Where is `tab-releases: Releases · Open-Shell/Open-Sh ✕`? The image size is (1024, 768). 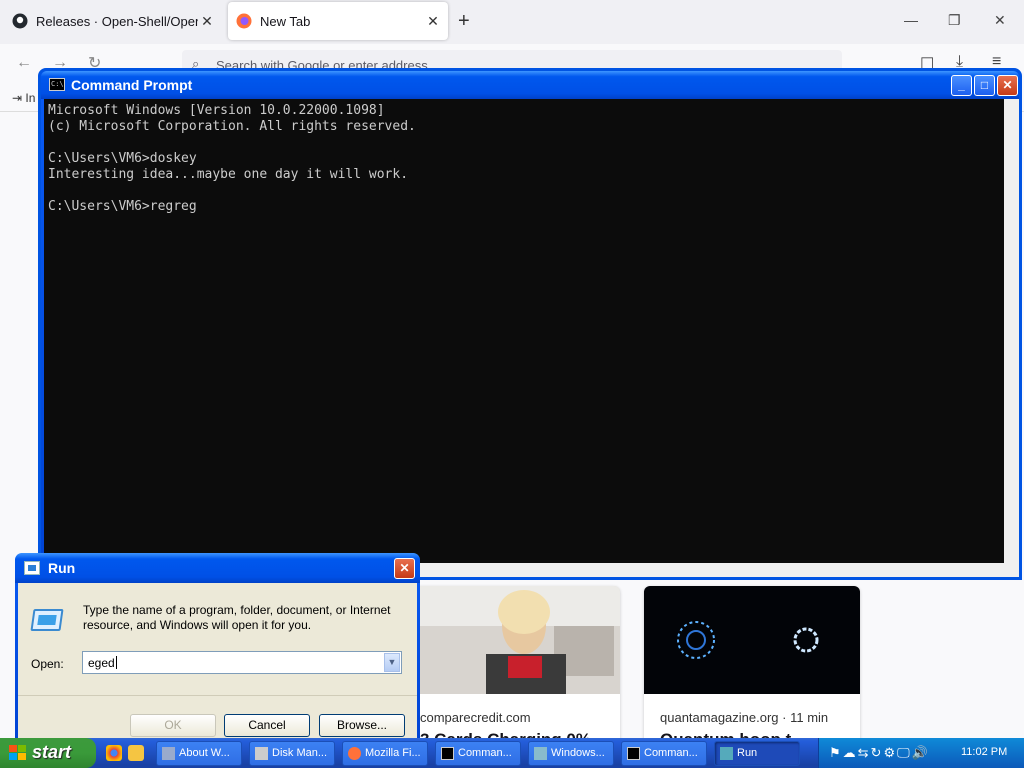
tab-releases: Releases · Open-Shell/Open-Sh ✕ is located at coordinates (113, 21).